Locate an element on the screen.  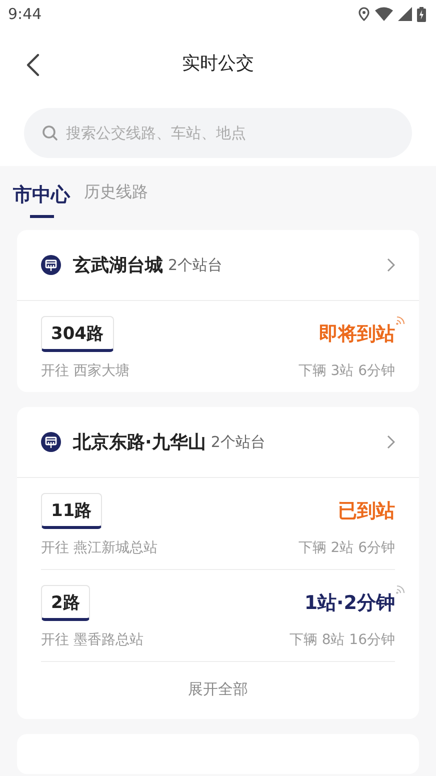
arrival-status: 1站·2分钟 is located at coordinates (349, 603).